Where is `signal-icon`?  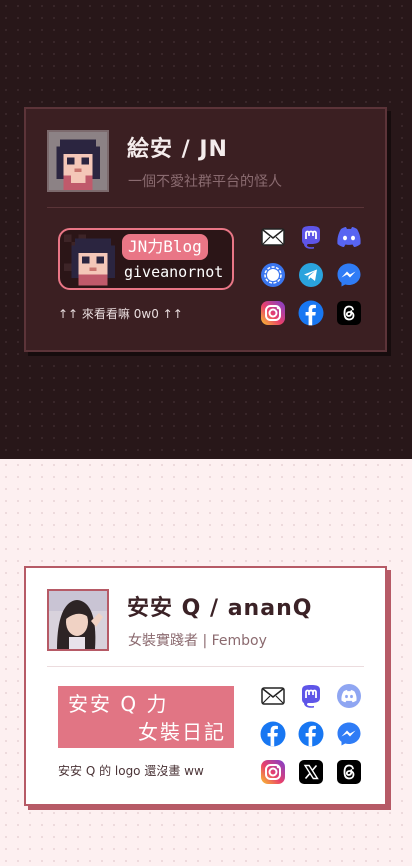
signal-icon is located at coordinates (273, 275).